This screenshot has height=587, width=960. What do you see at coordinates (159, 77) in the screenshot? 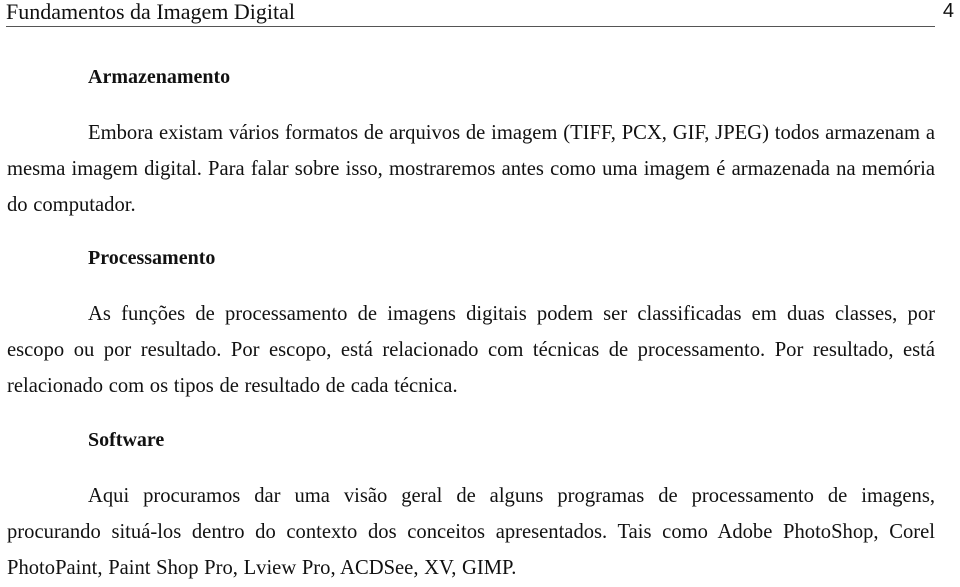
I see `section-heading: Armazenamento` at bounding box center [159, 77].